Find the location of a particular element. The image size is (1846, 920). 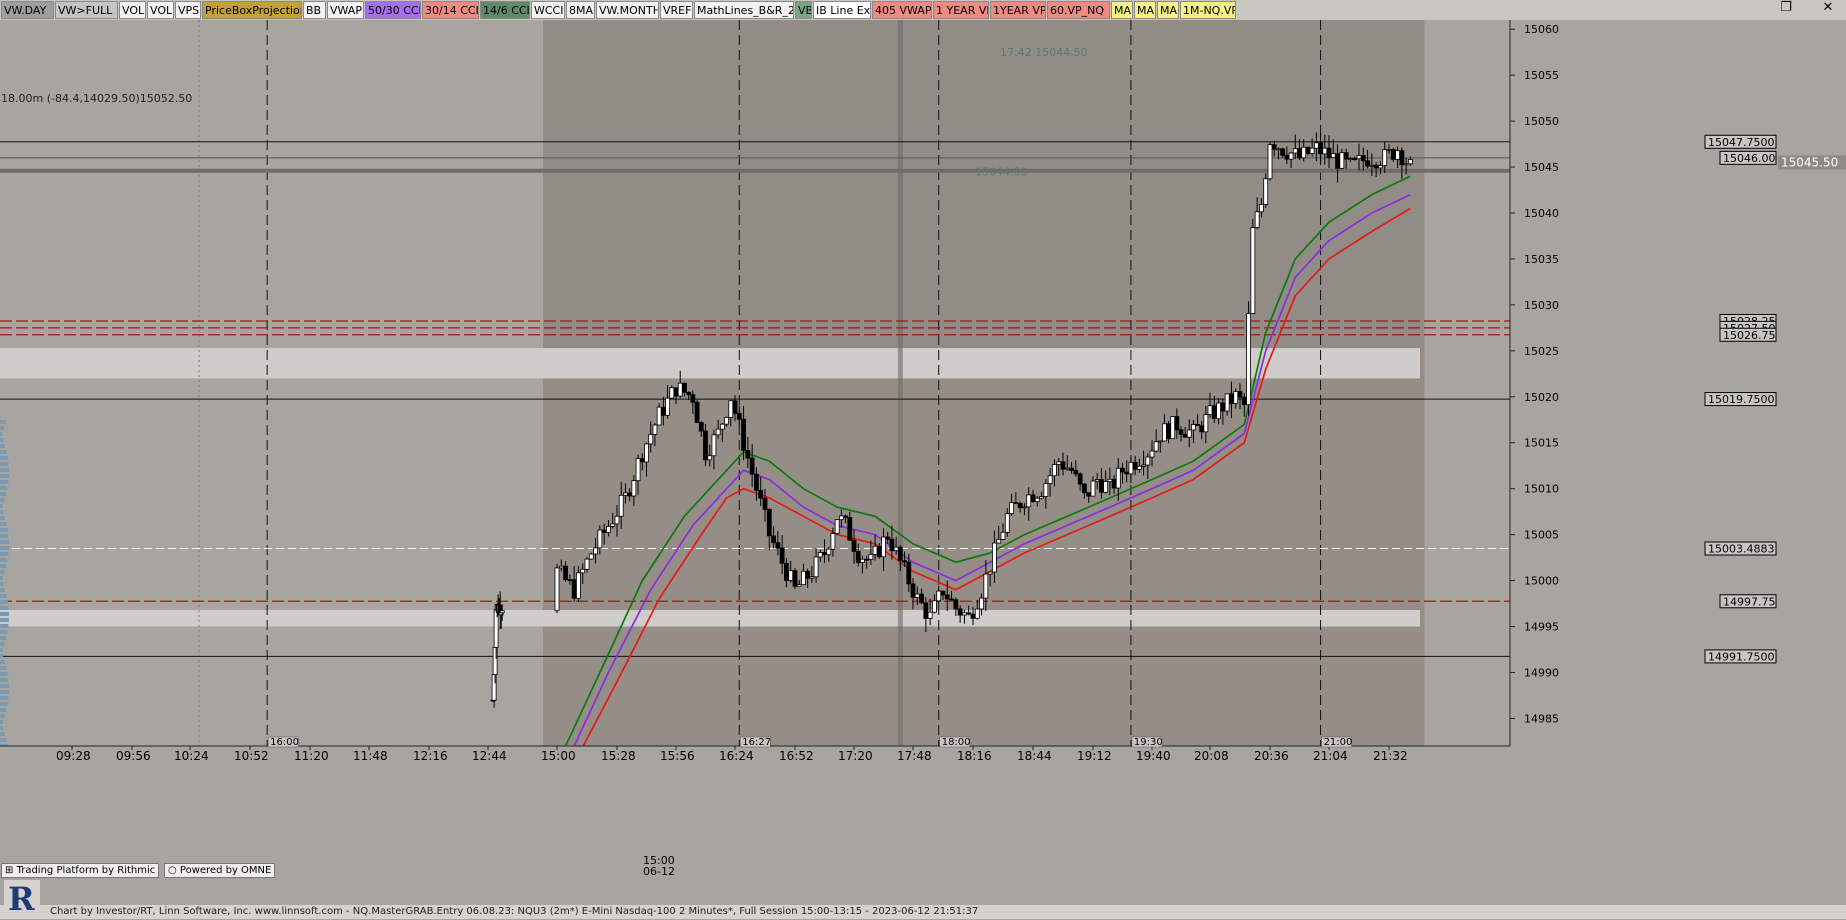

level-label-text: 15046.00 is located at coordinates (1749, 158).